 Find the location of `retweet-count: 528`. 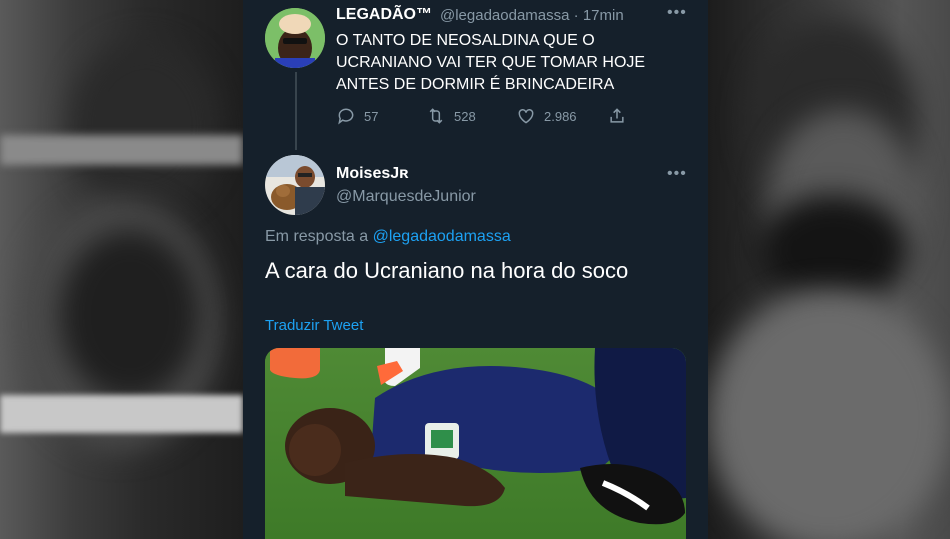

retweet-count: 528 is located at coordinates (465, 116).